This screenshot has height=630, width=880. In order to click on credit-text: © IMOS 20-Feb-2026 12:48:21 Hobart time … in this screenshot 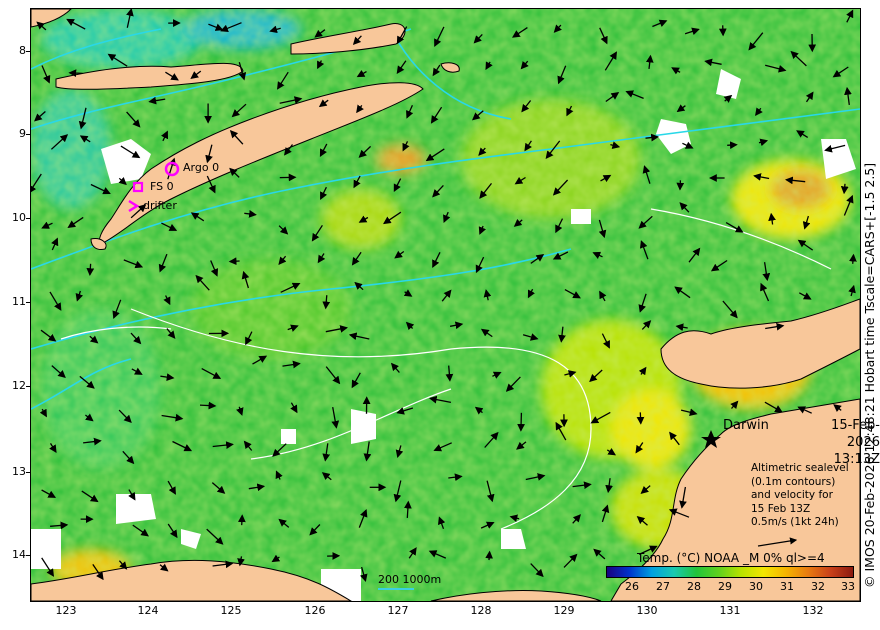, I will do `click(869, 375)`.